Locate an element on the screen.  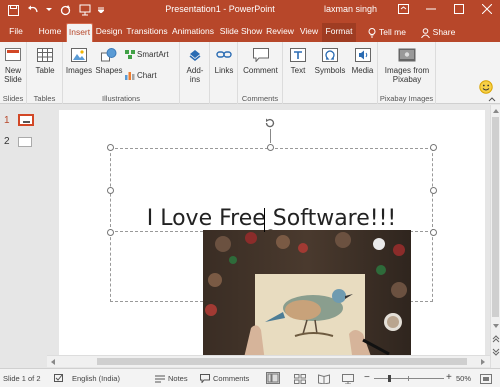
rotate-handle is located at coordinates (270, 123).